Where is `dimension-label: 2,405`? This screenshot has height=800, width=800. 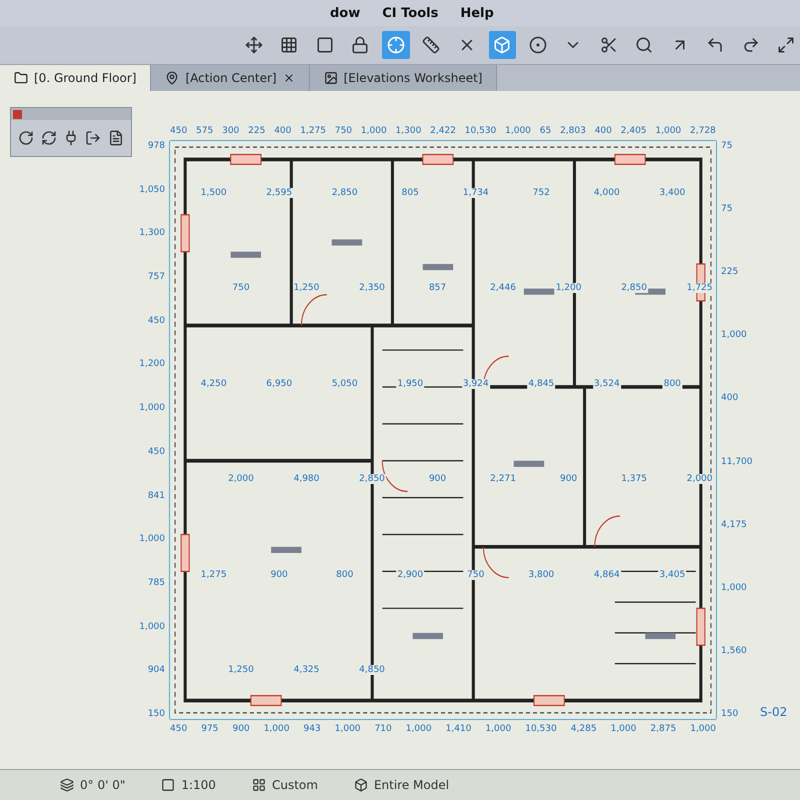
dimension-label: 2,405 is located at coordinates (633, 131).